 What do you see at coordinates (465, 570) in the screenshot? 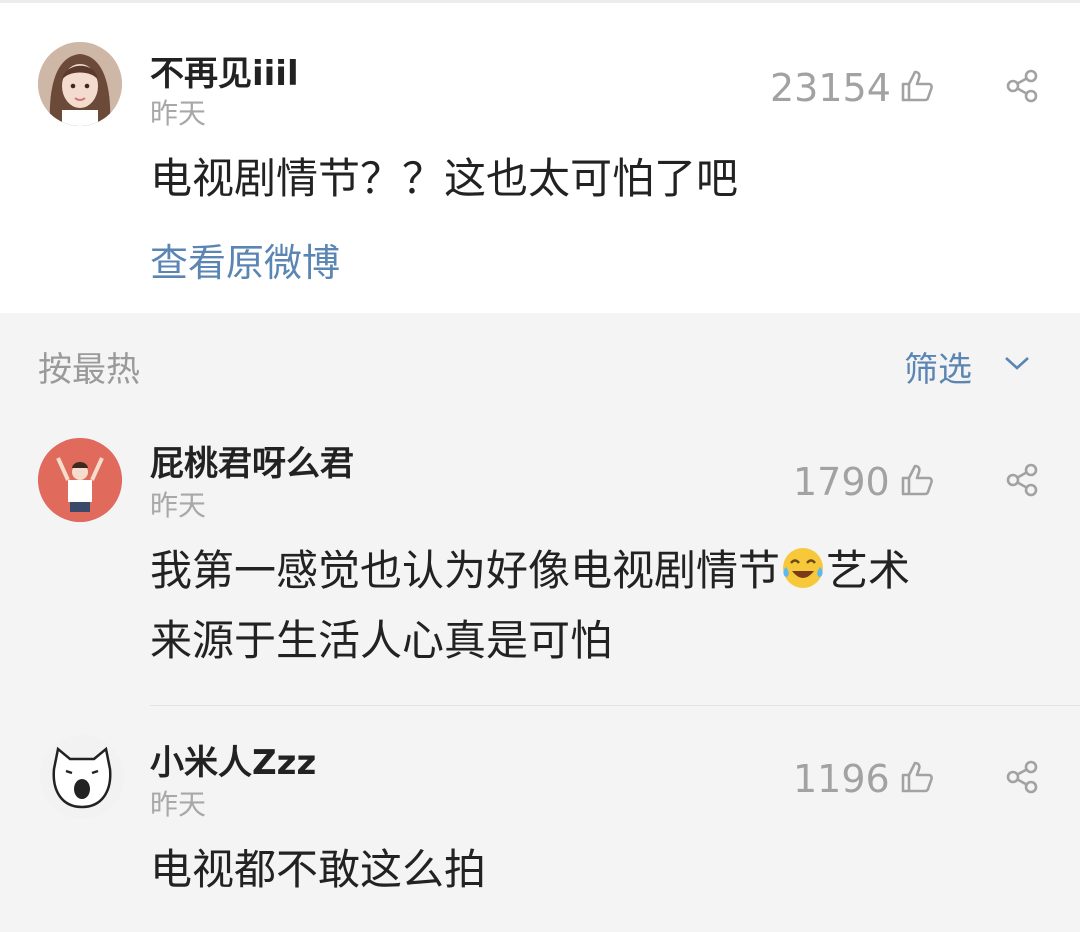
I see `comment-text-line1: 我第一感觉也认为好像电视剧情节` at bounding box center [465, 570].